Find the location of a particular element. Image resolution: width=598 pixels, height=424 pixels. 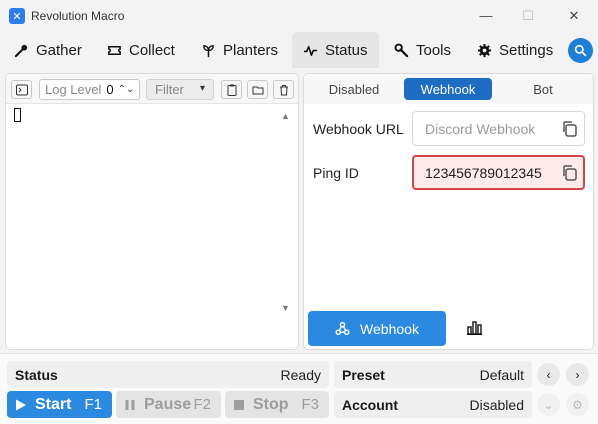

preset-prev-button: ‹ is located at coordinates (548, 374).